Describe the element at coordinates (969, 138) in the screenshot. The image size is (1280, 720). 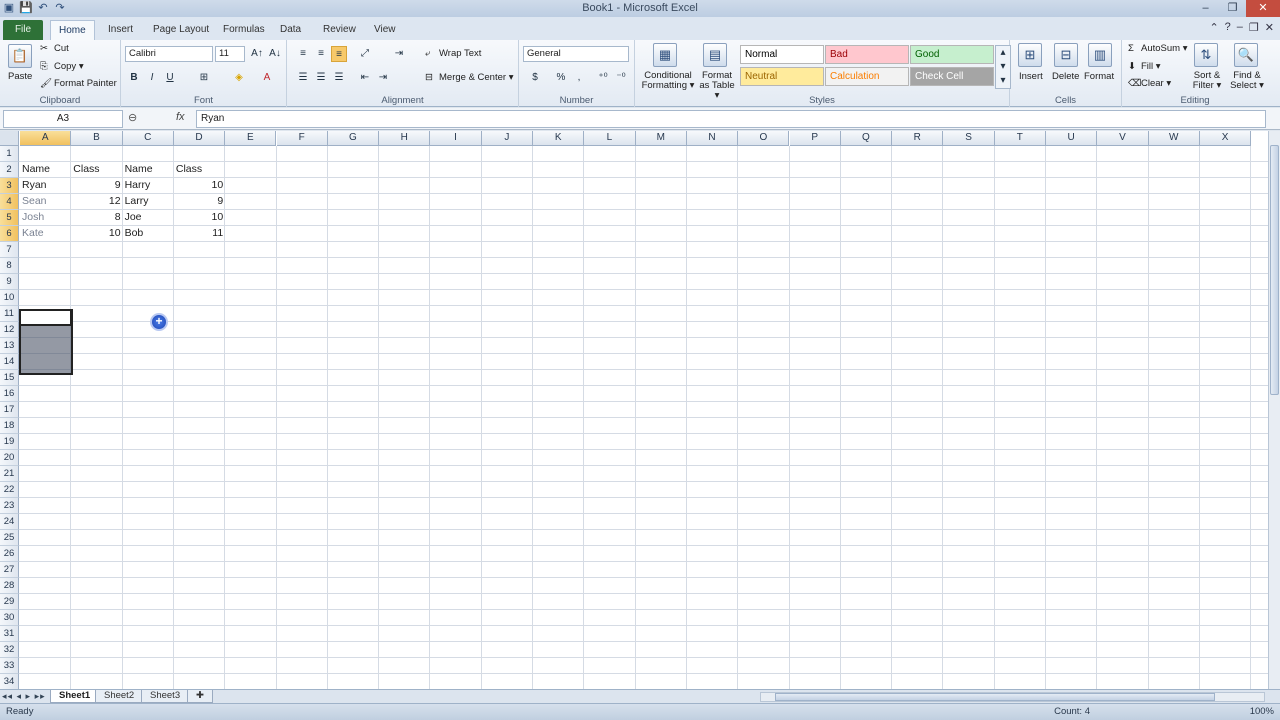
I see `column-header-s: S` at that location.